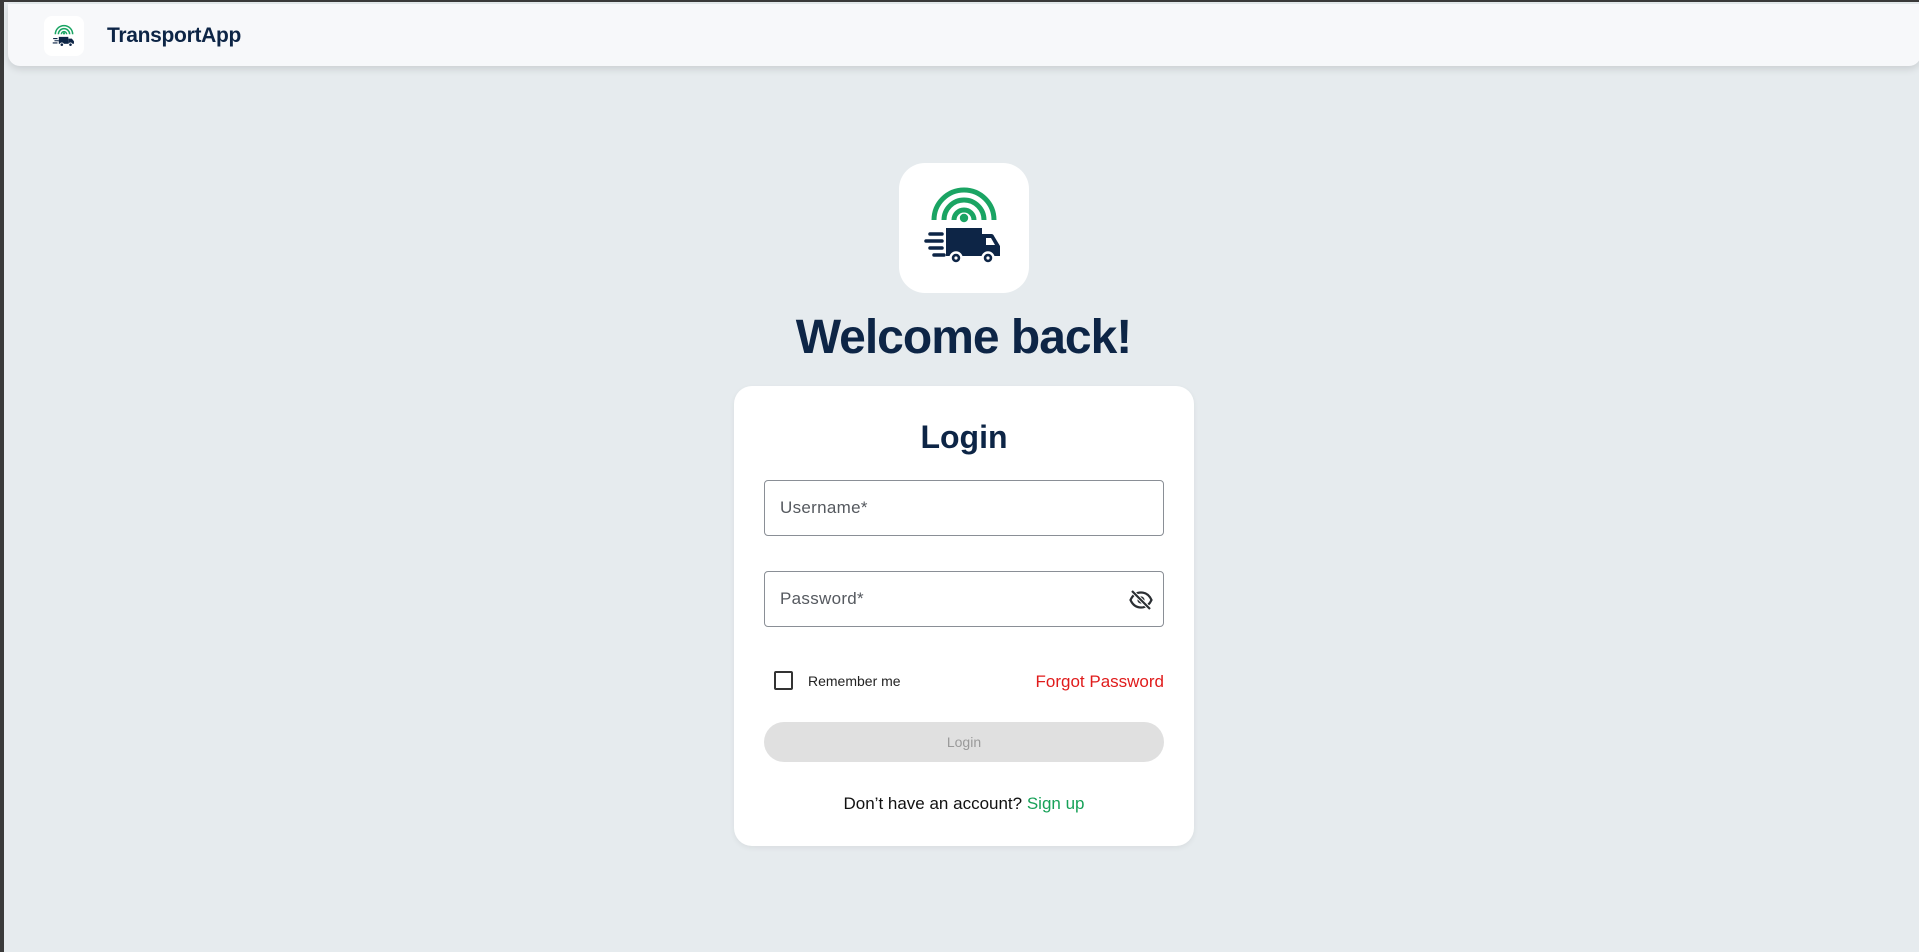  Describe the element at coordinates (854, 681) in the screenshot. I see `remember-me-label: Remember me` at that location.